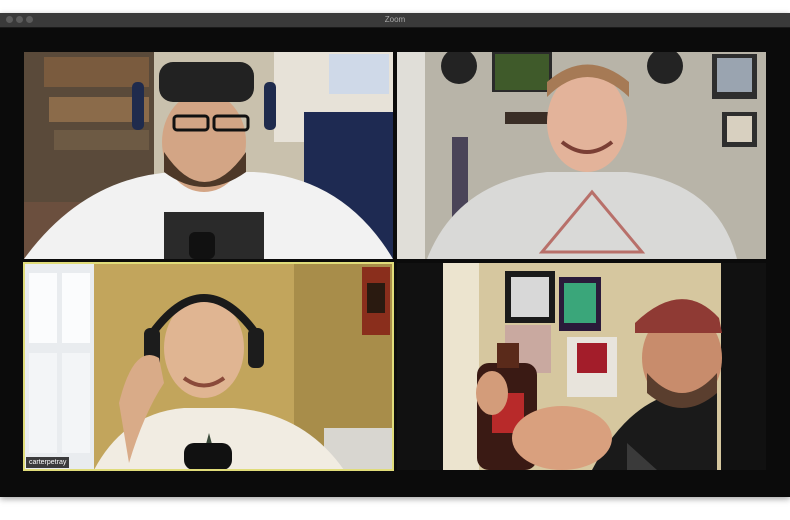 This screenshot has height=520, width=790. What do you see at coordinates (48, 462) in the screenshot?
I see `participant-name-tag: carterpetray` at bounding box center [48, 462].